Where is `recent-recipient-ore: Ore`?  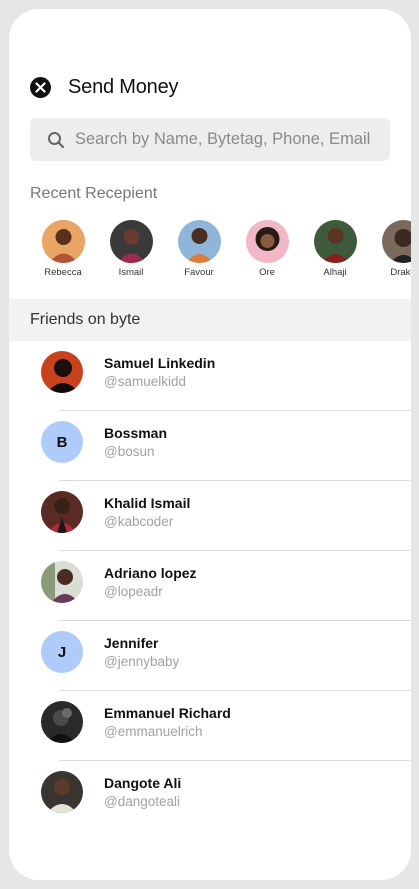
recent-recipient-ore: Ore is located at coordinates (267, 249).